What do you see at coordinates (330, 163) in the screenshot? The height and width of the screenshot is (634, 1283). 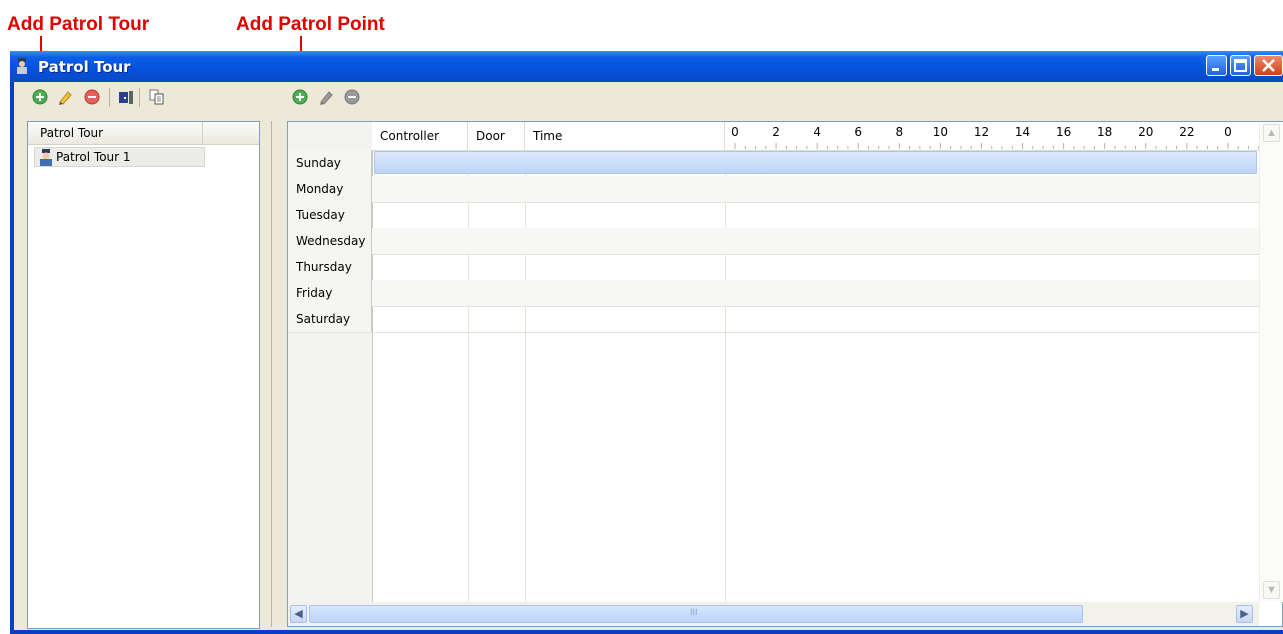 I see `day-label: Sunday` at bounding box center [330, 163].